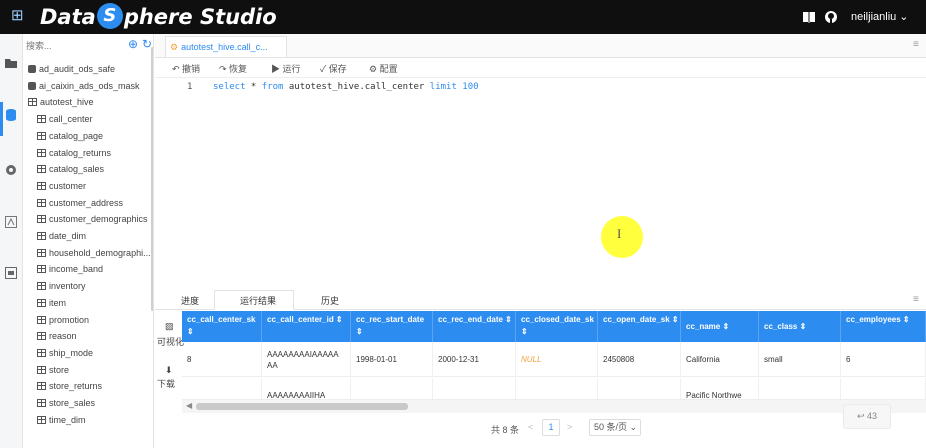  What do you see at coordinates (286, 68) in the screenshot?
I see `run-button: ▶ 运行` at bounding box center [286, 68].